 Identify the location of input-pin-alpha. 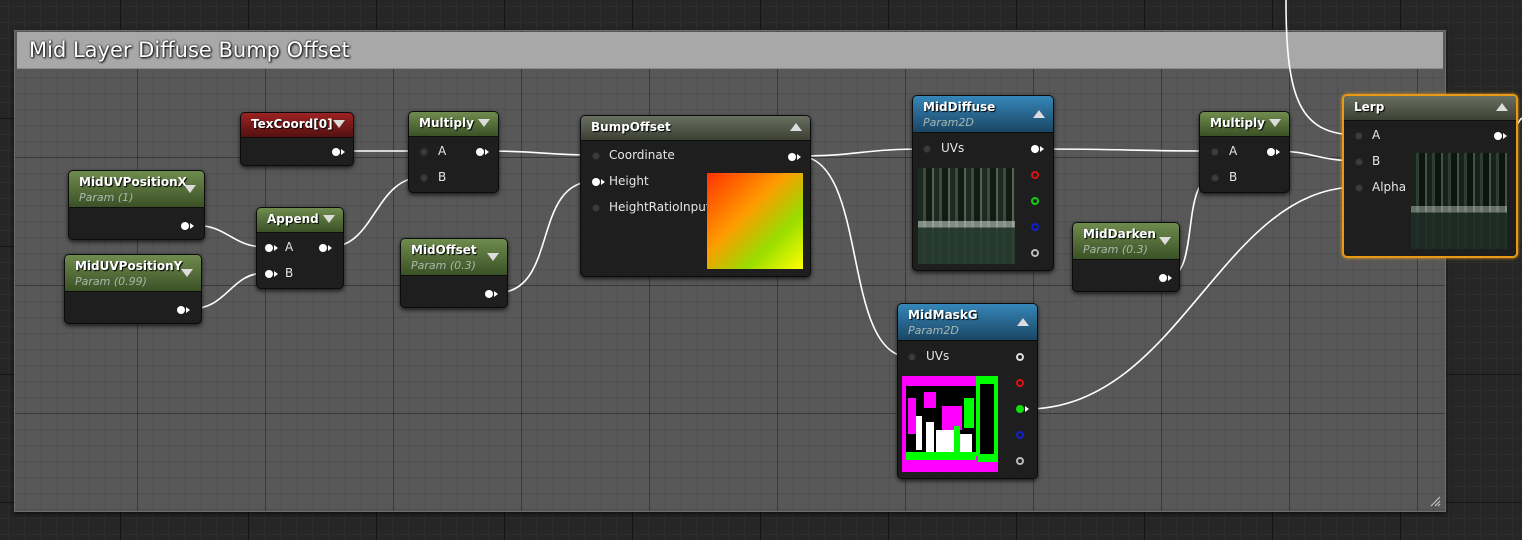
(1359, 188).